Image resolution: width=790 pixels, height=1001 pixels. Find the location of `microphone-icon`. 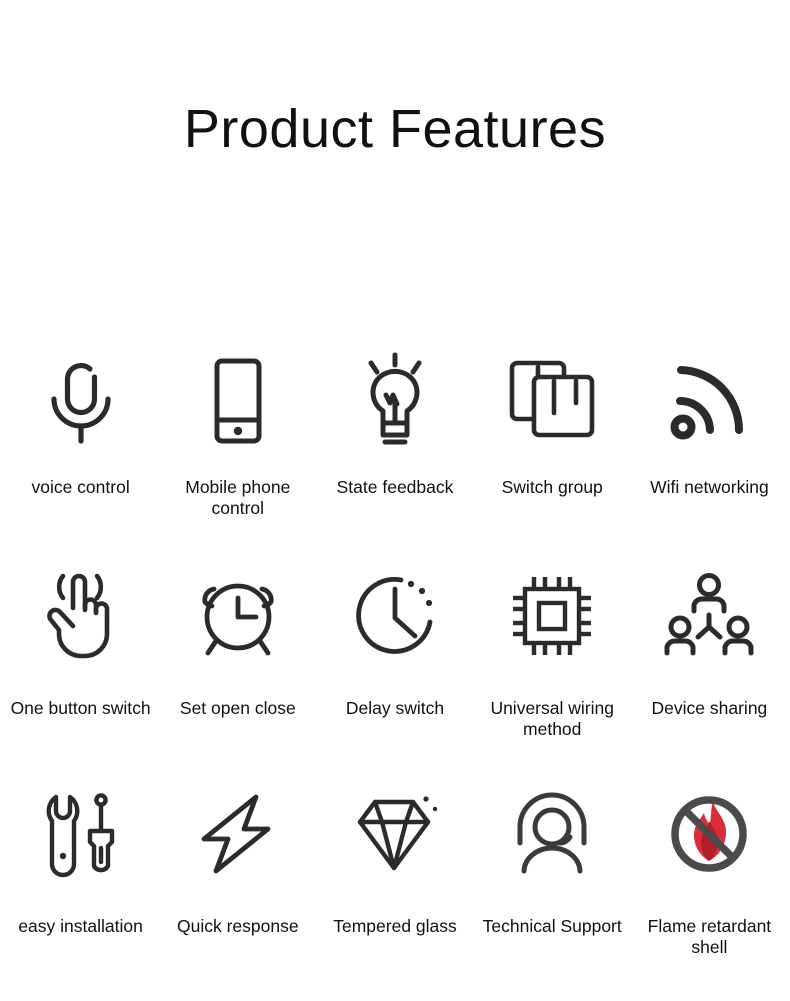

microphone-icon is located at coordinates (81, 401).